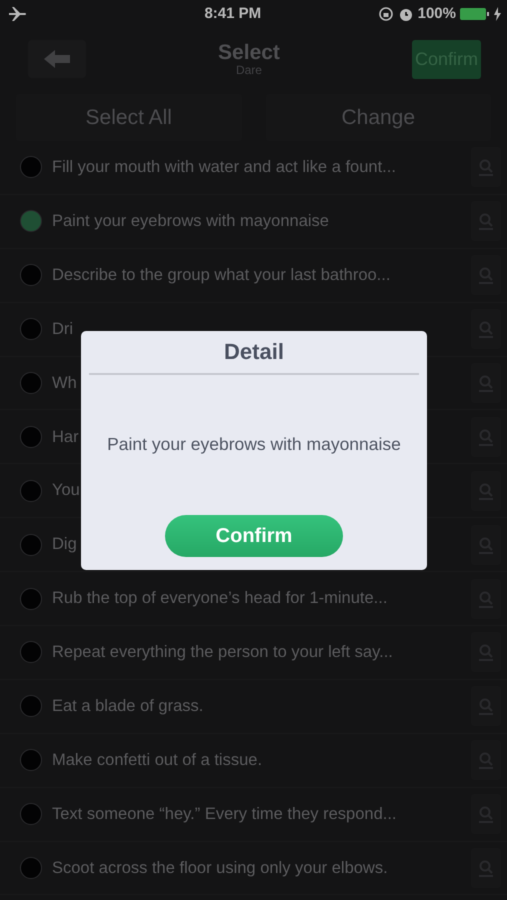 Image resolution: width=507 pixels, height=900 pixels. I want to click on dialog-message: Paint your eyebrows with mayonnaise, so click(254, 444).